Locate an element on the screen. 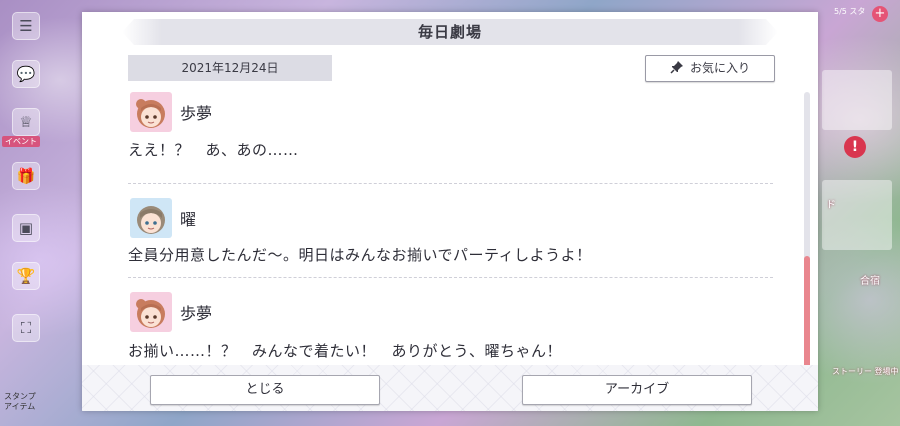 The width and height of the screenshot is (900, 426). trophy-icon: 🏆 is located at coordinates (26, 276).